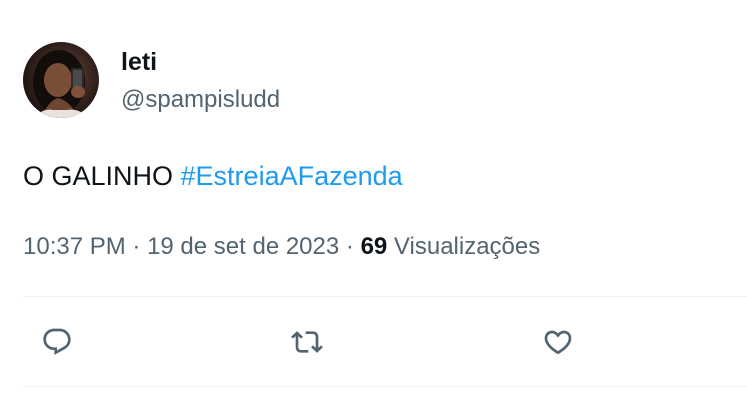 The image size is (747, 420). I want to click on retweet-icon, so click(307, 342).